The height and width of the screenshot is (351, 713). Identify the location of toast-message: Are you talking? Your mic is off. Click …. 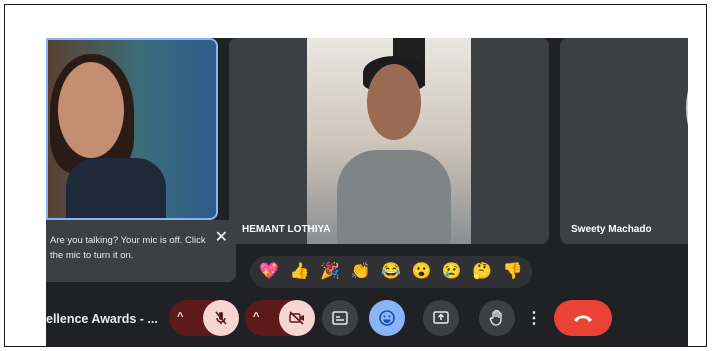
(128, 248).